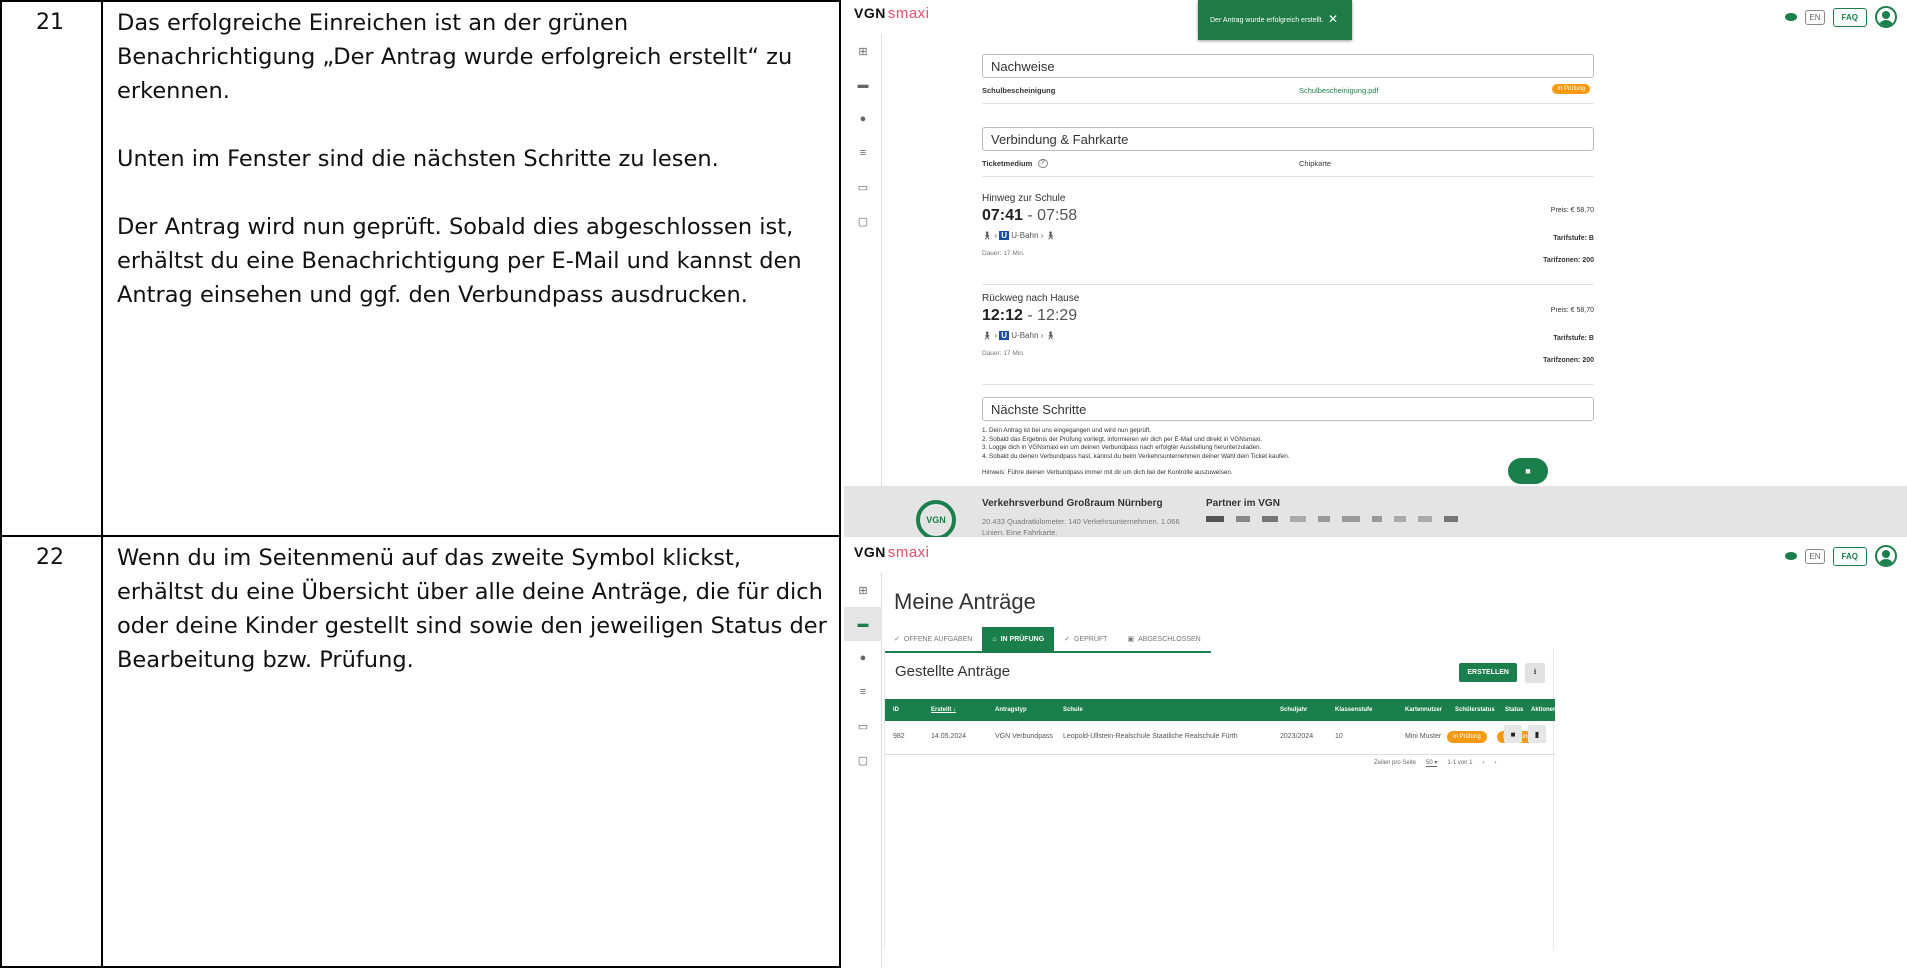 This screenshot has width=1907, height=968. Describe the element at coordinates (1004, 235) in the screenshot. I see `ubahn-icon: U` at that location.